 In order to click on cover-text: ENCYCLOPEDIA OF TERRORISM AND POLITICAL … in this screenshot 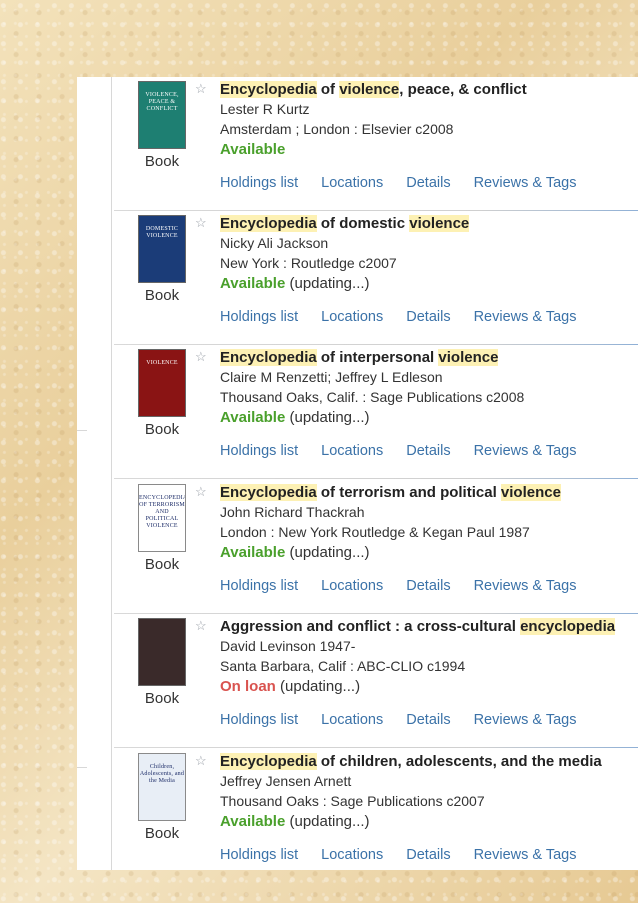, I will do `click(162, 512)`.